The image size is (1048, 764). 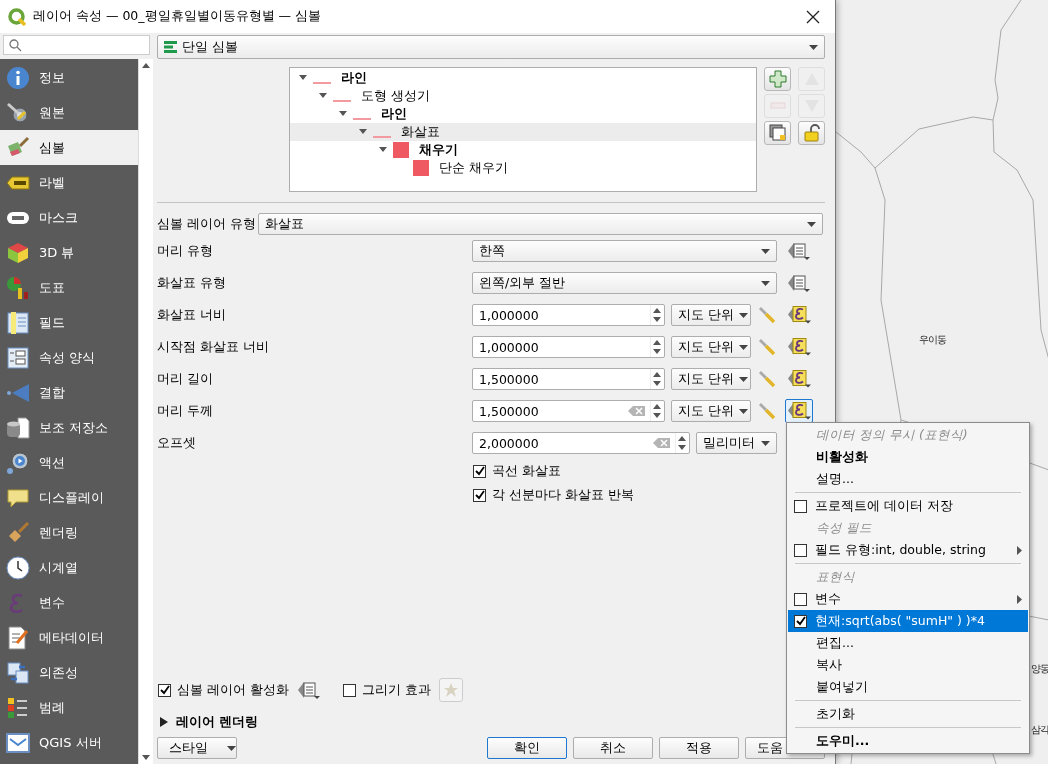 I want to click on field-value: 2,000000, so click(x=509, y=443).